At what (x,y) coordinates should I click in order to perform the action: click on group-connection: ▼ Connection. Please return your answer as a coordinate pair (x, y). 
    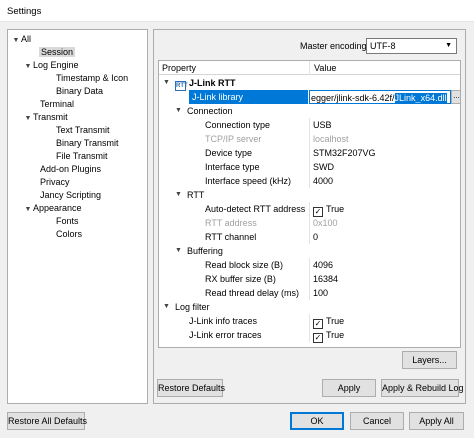
    Looking at the image, I should click on (309, 111).